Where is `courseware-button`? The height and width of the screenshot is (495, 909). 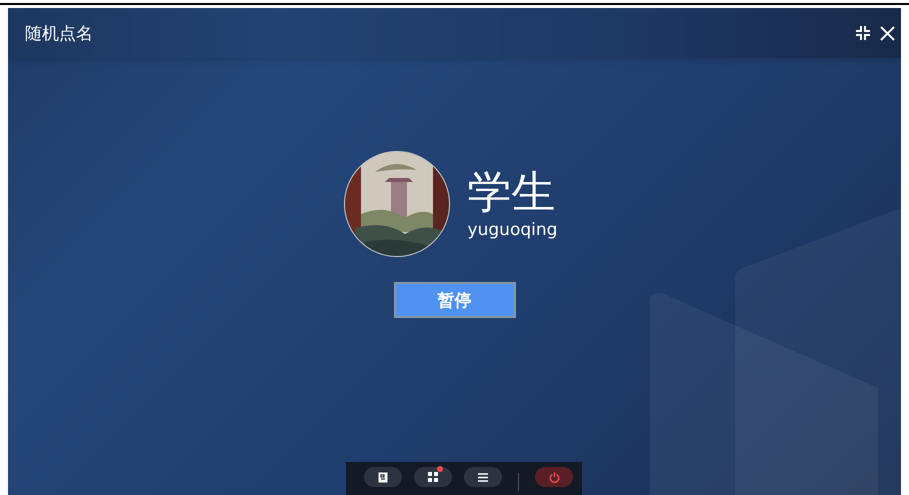
courseware-button is located at coordinates (383, 477).